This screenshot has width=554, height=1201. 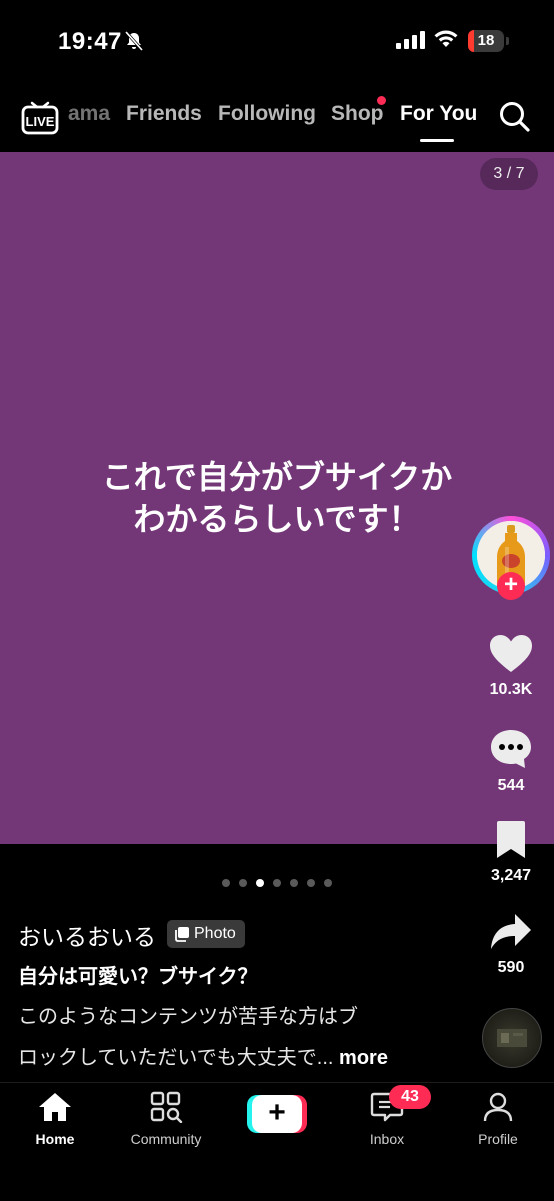 What do you see at coordinates (277, 498) in the screenshot?
I see `slide-headline: これで自分がブサイクか わかるらしいです！` at bounding box center [277, 498].